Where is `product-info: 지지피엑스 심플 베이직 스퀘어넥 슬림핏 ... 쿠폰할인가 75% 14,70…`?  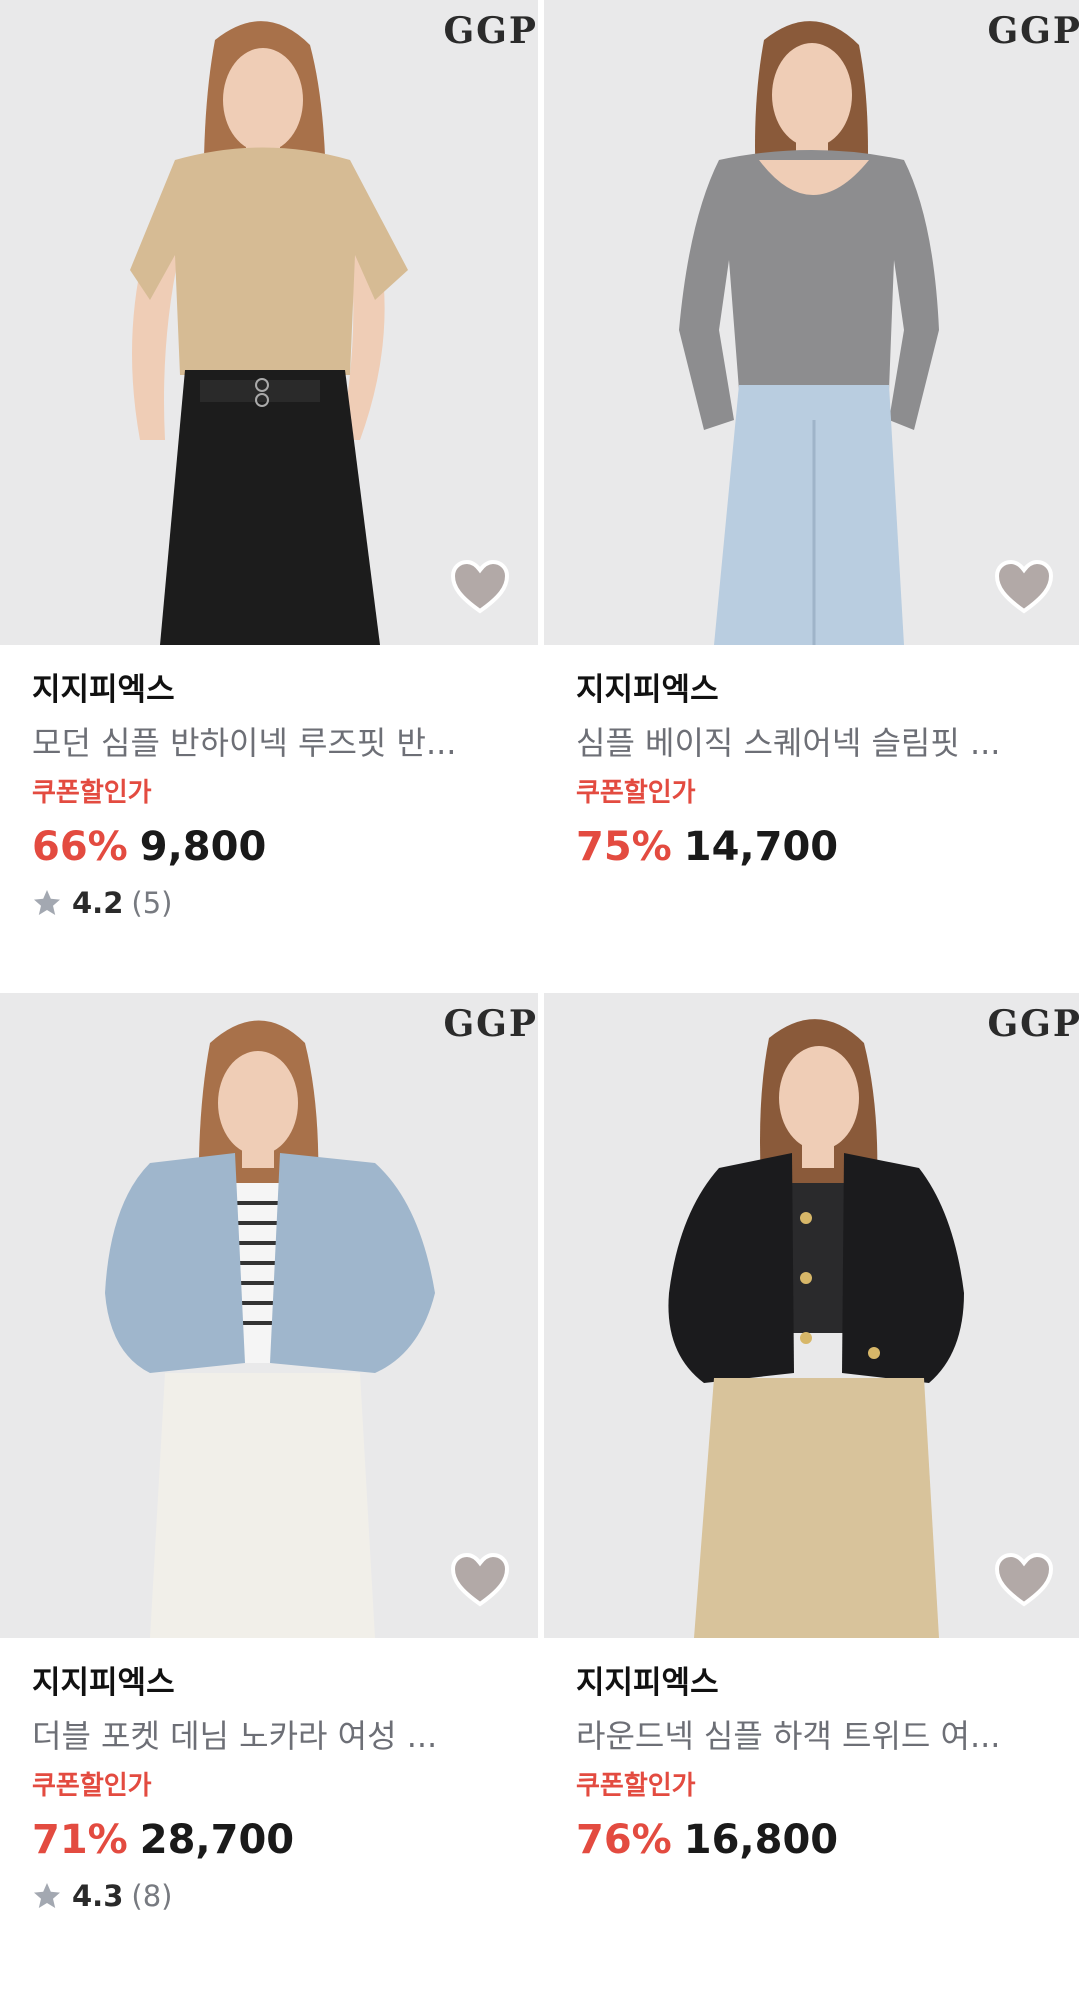 product-info: 지지피엑스 심플 베이직 스퀘어넥 슬림핏 ... 쿠폰할인가 75% 14,70… is located at coordinates (826, 771).